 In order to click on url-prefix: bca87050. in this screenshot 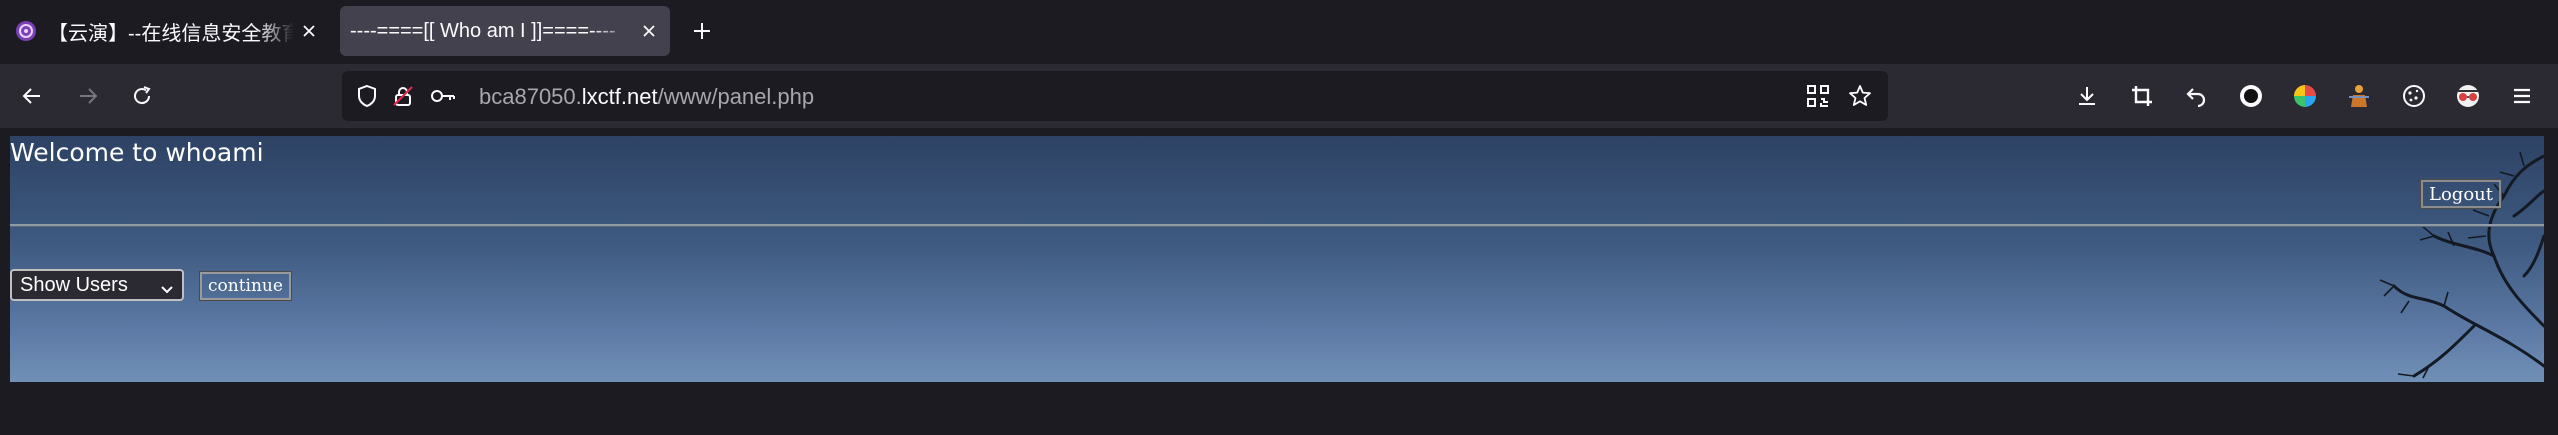, I will do `click(530, 96)`.